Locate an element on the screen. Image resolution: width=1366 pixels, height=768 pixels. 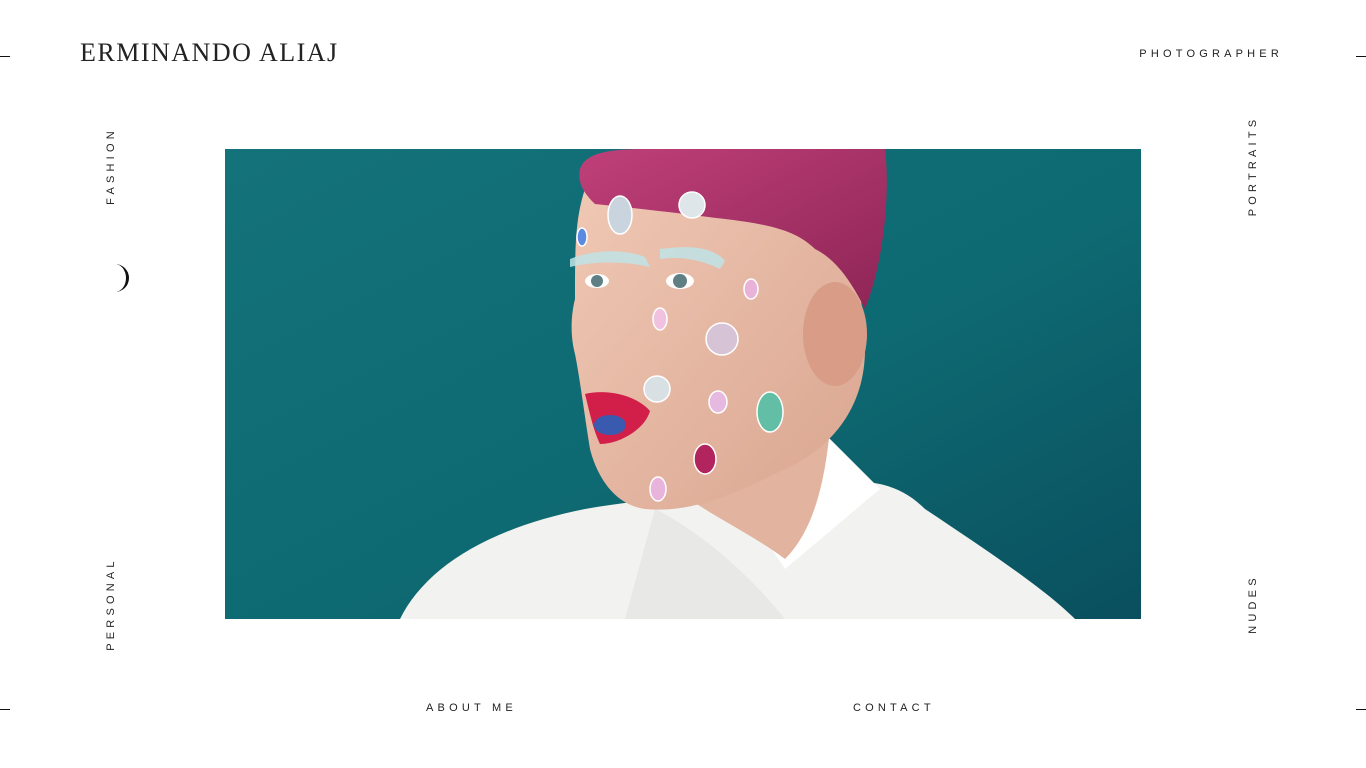
corner-mark-bottom-left is located at coordinates (5, 709).